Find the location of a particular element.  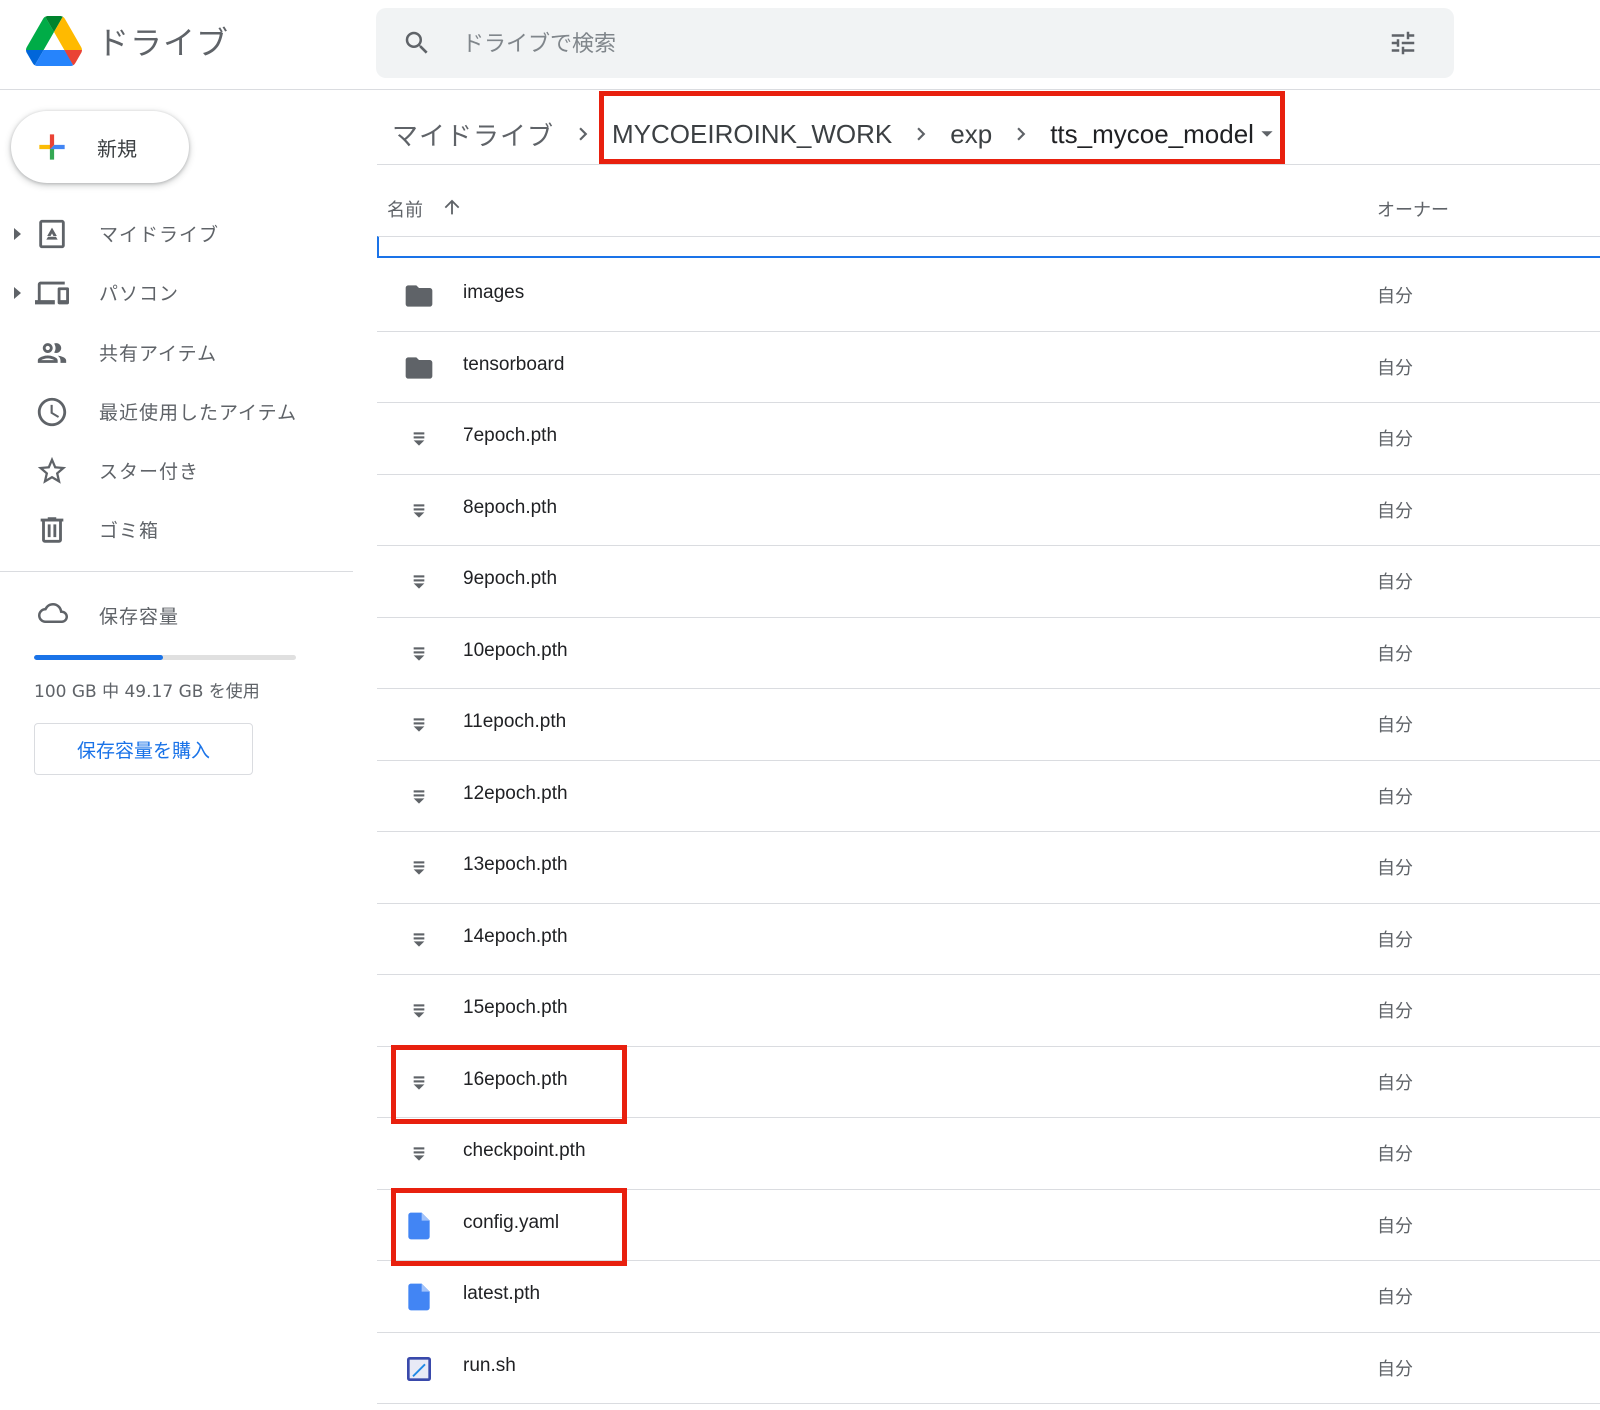

search-icon is located at coordinates (417, 43).